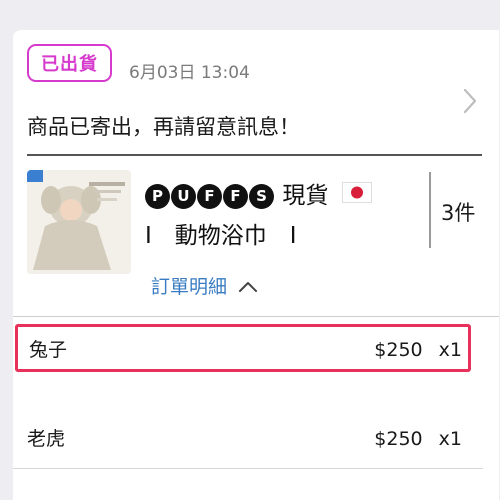 This screenshot has width=500, height=500. What do you see at coordinates (256, 437) in the screenshot?
I see `line-item: 老虎 $250 x1` at bounding box center [256, 437].